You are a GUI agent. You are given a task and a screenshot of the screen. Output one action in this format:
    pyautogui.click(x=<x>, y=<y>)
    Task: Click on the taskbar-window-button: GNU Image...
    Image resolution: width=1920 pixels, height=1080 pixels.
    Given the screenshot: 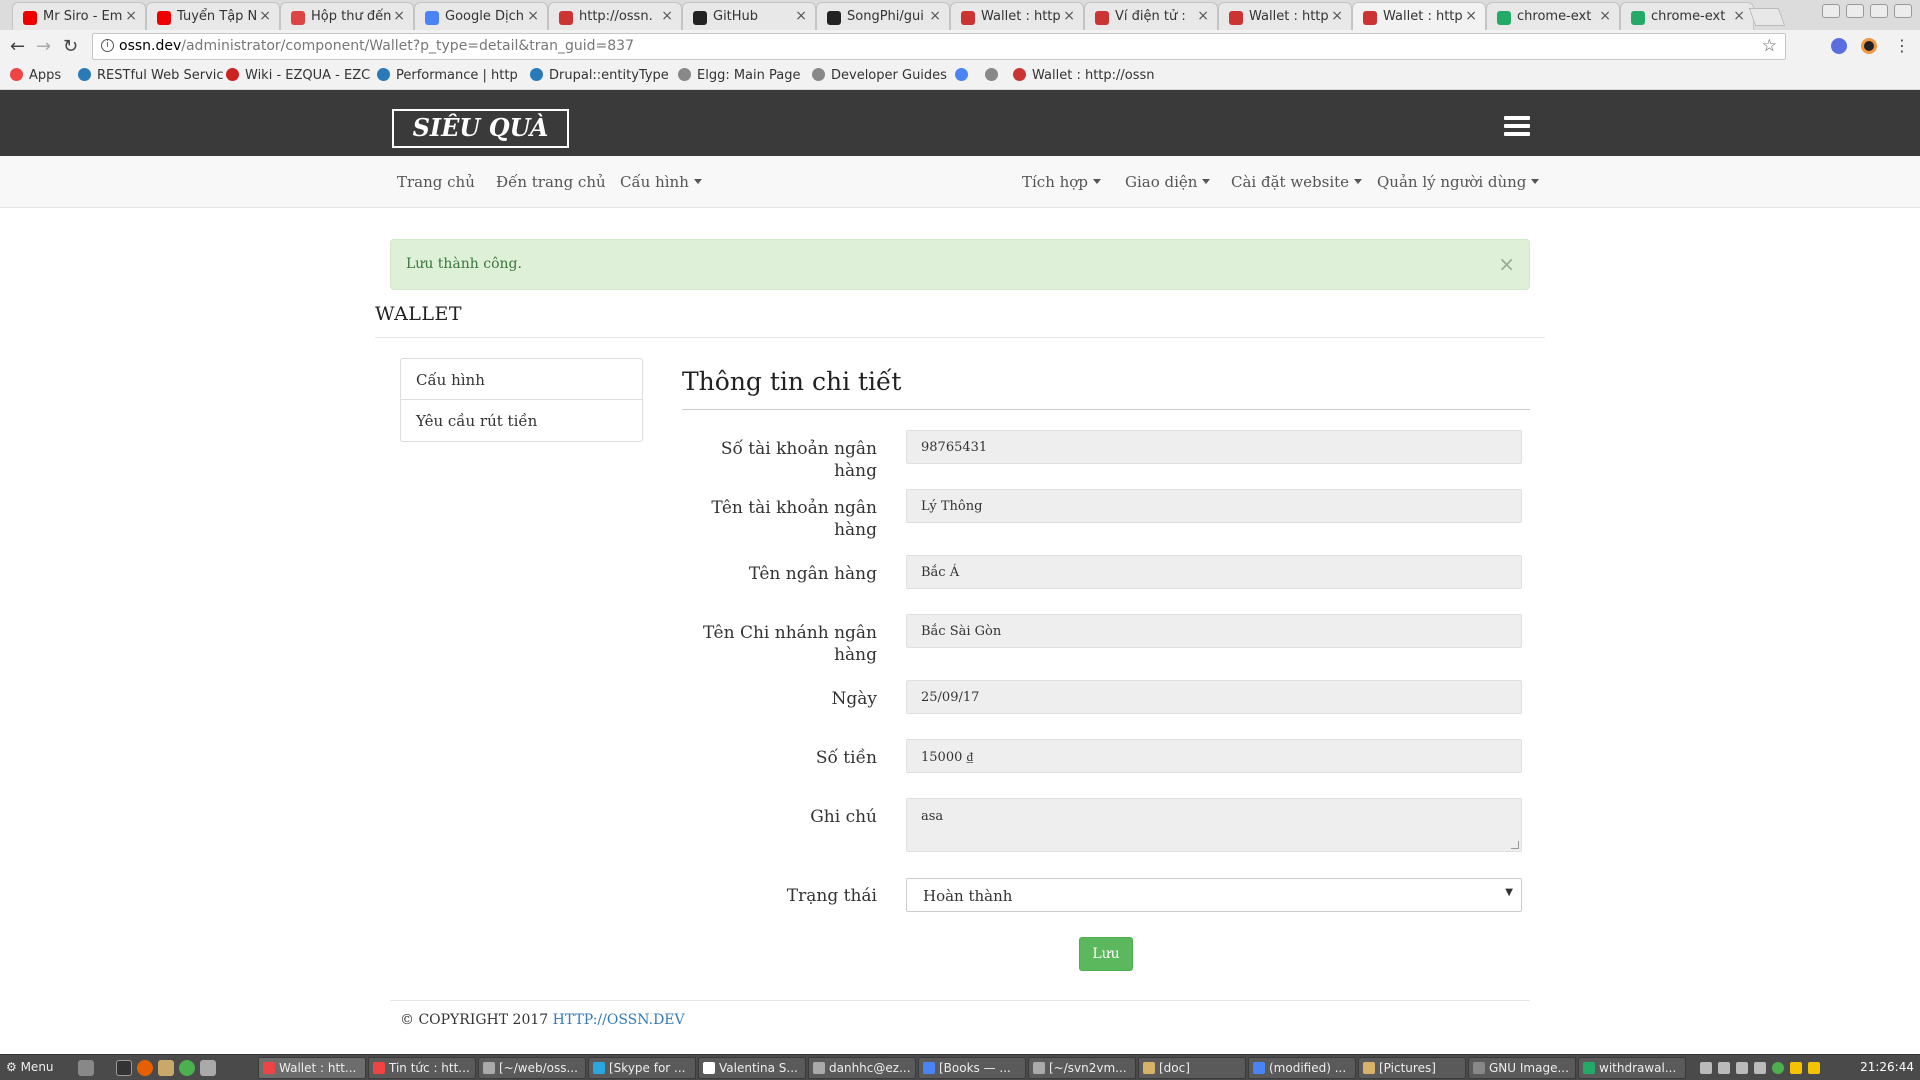 What is the action you would take?
    pyautogui.click(x=1522, y=1068)
    